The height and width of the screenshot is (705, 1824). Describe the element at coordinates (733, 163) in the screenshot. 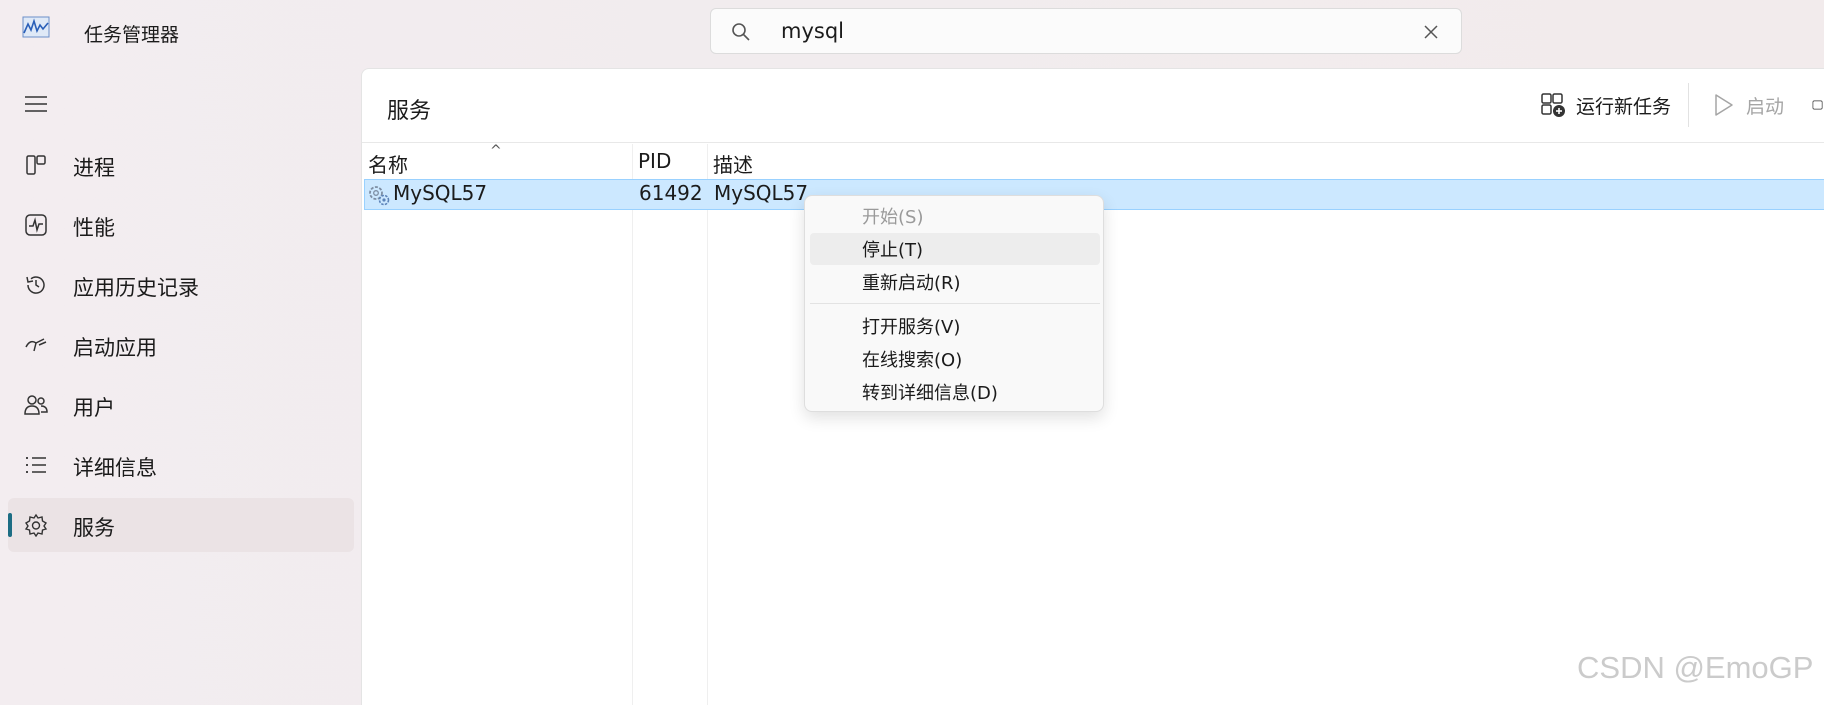

I see `column-header-description: 描述` at that location.